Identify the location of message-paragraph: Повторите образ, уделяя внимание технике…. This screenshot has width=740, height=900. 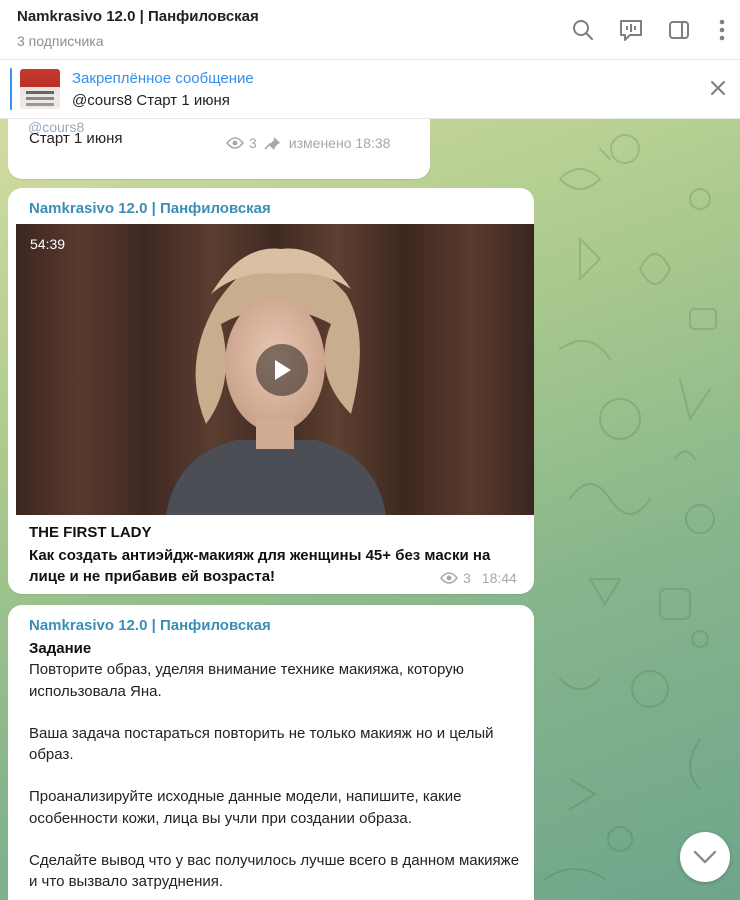
(246, 680).